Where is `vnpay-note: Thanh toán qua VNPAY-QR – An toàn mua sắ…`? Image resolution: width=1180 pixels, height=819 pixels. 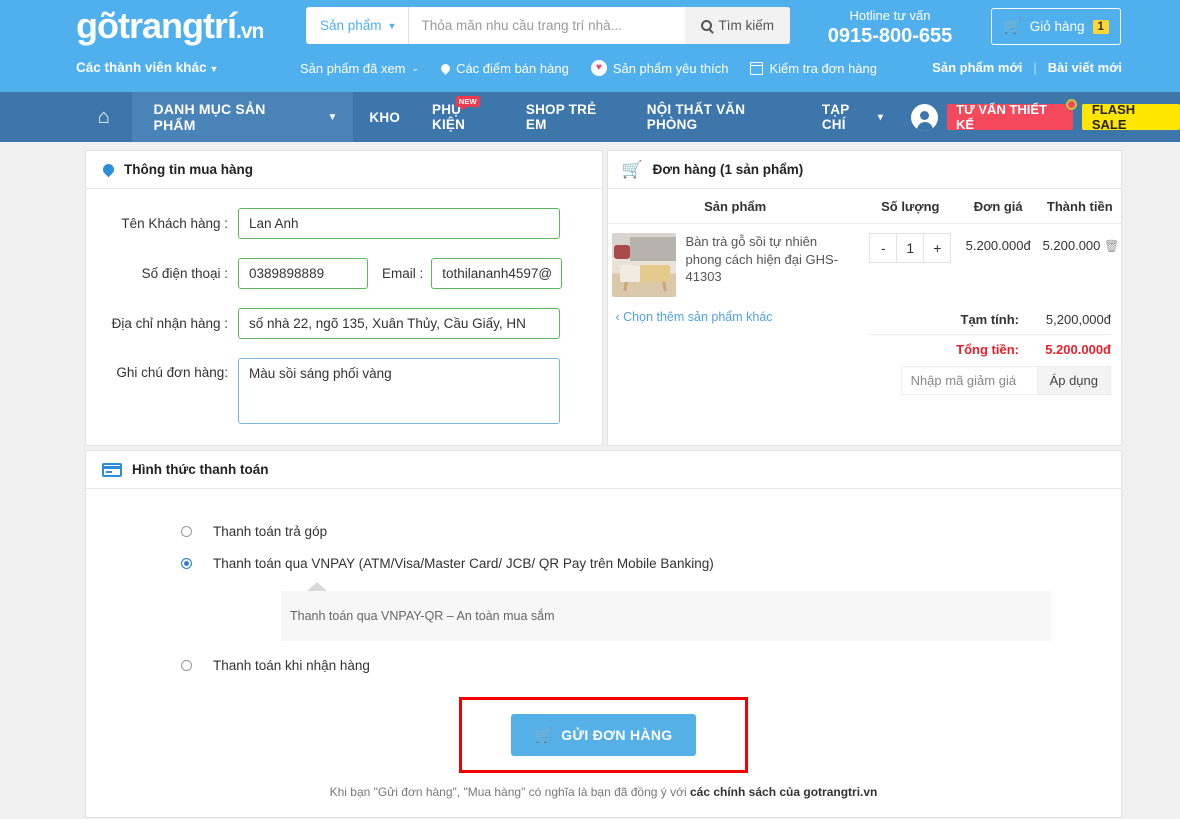 vnpay-note: Thanh toán qua VNPAY-QR – An toàn mua sắ… is located at coordinates (422, 616).